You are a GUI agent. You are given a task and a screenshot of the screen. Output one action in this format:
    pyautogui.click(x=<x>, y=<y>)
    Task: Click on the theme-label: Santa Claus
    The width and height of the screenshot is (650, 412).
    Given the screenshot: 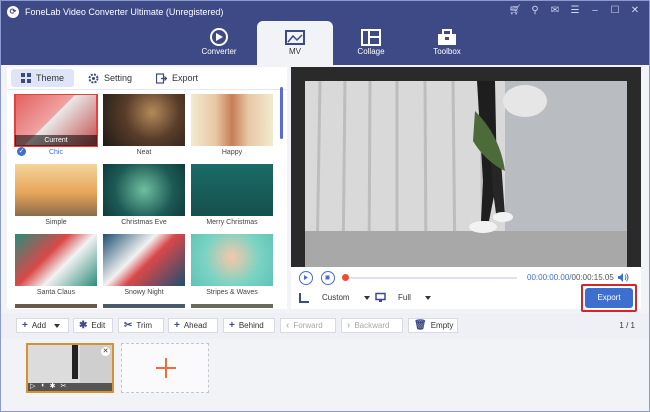 What is the action you would take?
    pyautogui.click(x=56, y=292)
    